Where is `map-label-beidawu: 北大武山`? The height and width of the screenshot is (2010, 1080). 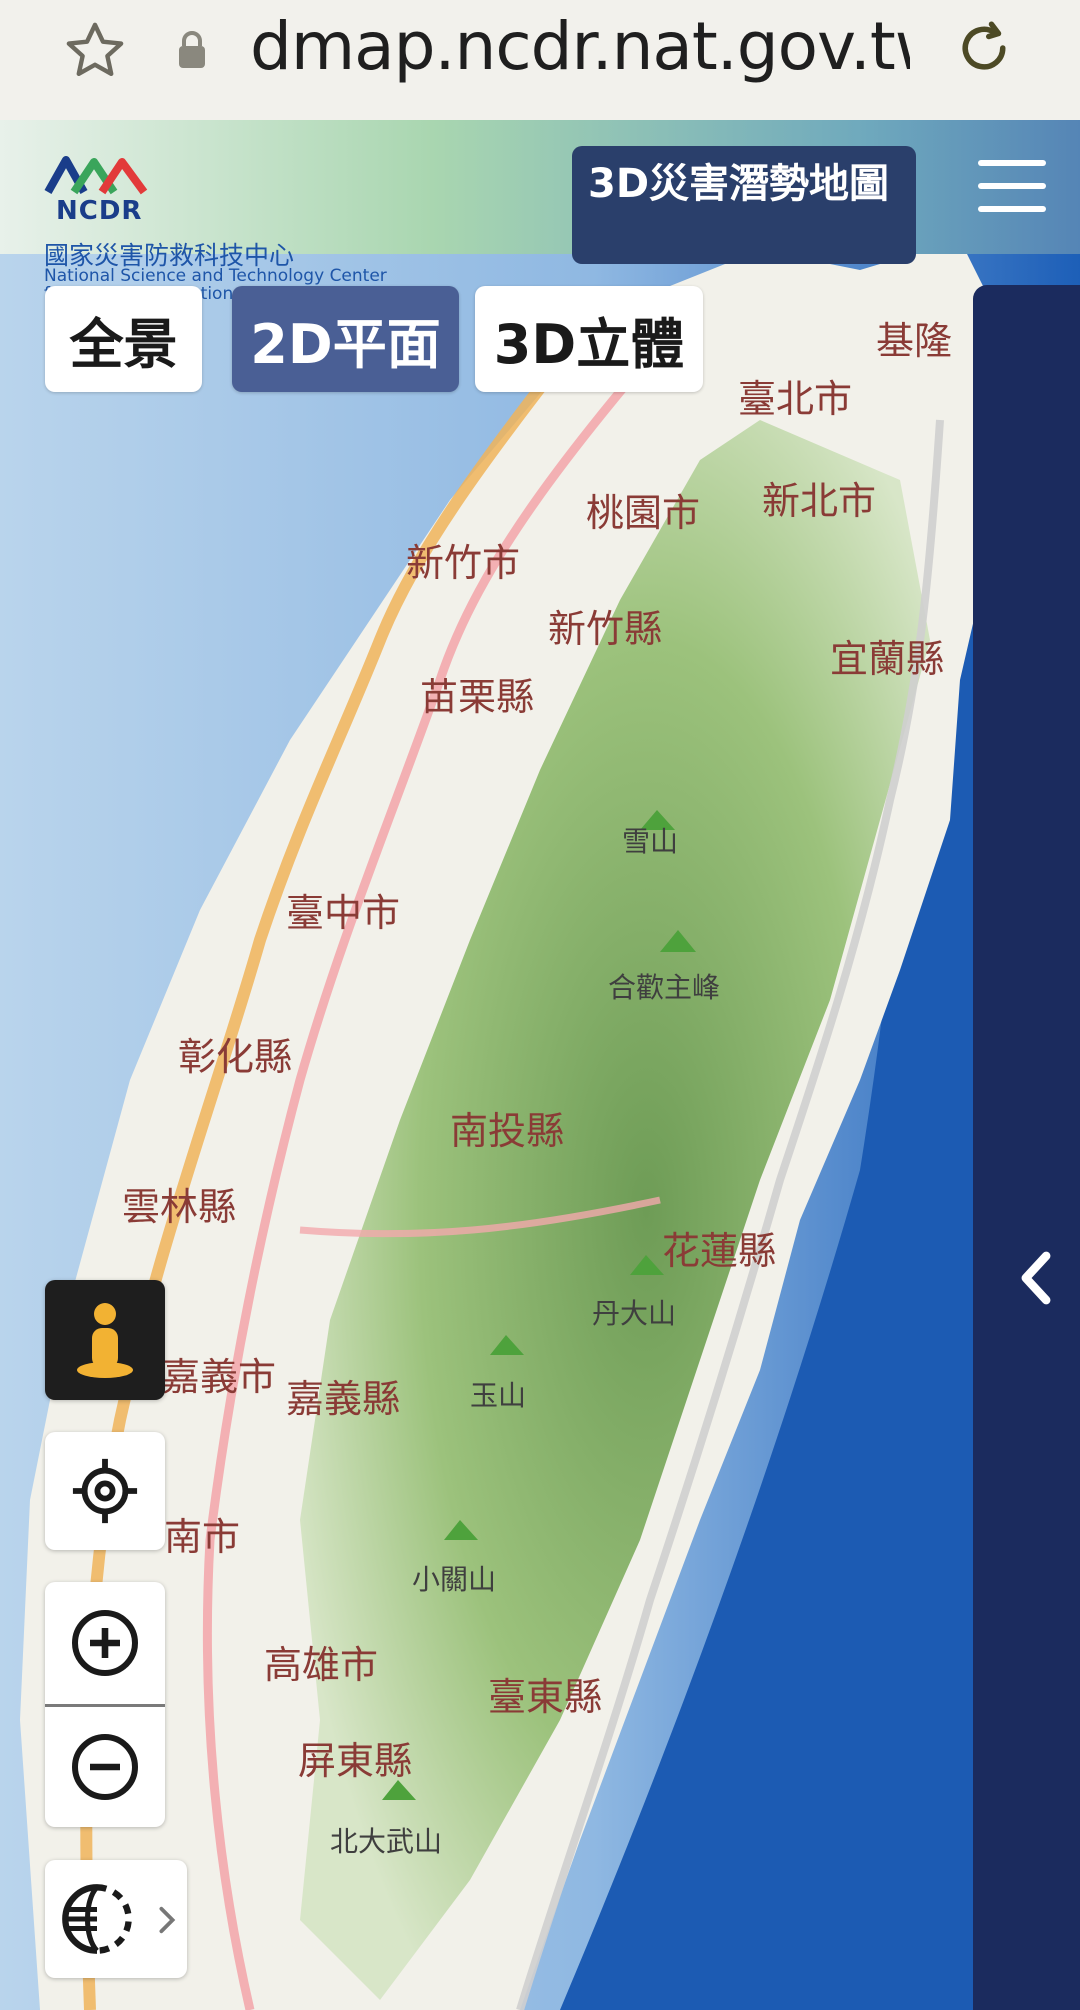
map-label-beidawu: 北大武山 is located at coordinates (386, 1841).